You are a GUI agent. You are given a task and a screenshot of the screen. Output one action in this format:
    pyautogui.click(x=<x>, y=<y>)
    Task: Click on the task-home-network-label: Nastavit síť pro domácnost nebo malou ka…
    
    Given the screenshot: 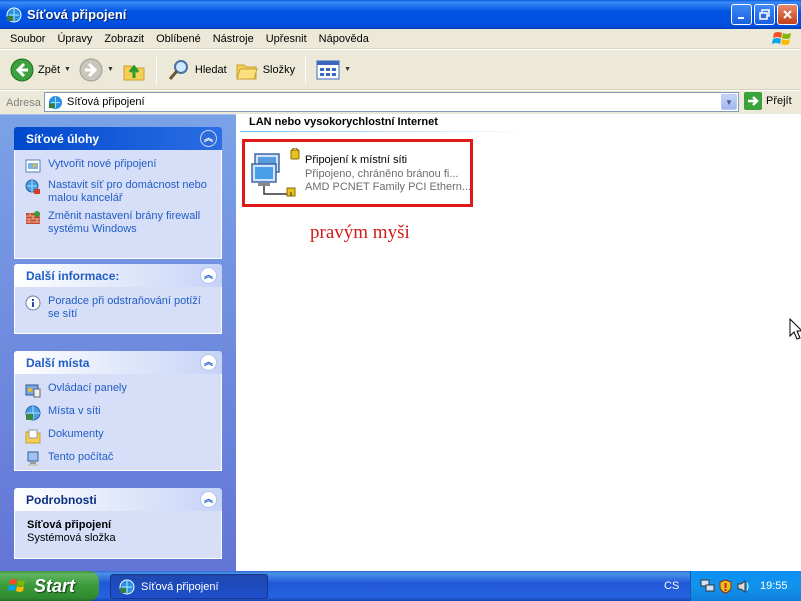 What is the action you would take?
    pyautogui.click(x=127, y=191)
    